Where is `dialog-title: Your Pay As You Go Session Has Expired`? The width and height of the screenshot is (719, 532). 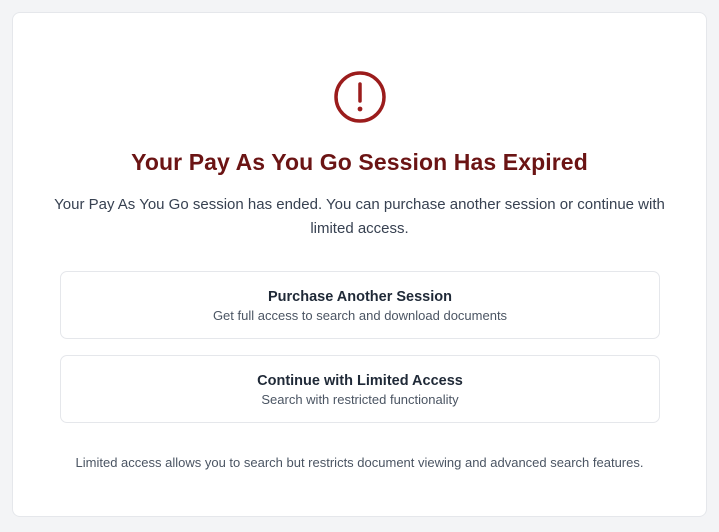
dialog-title: Your Pay As You Go Session Has Expired is located at coordinates (359, 162).